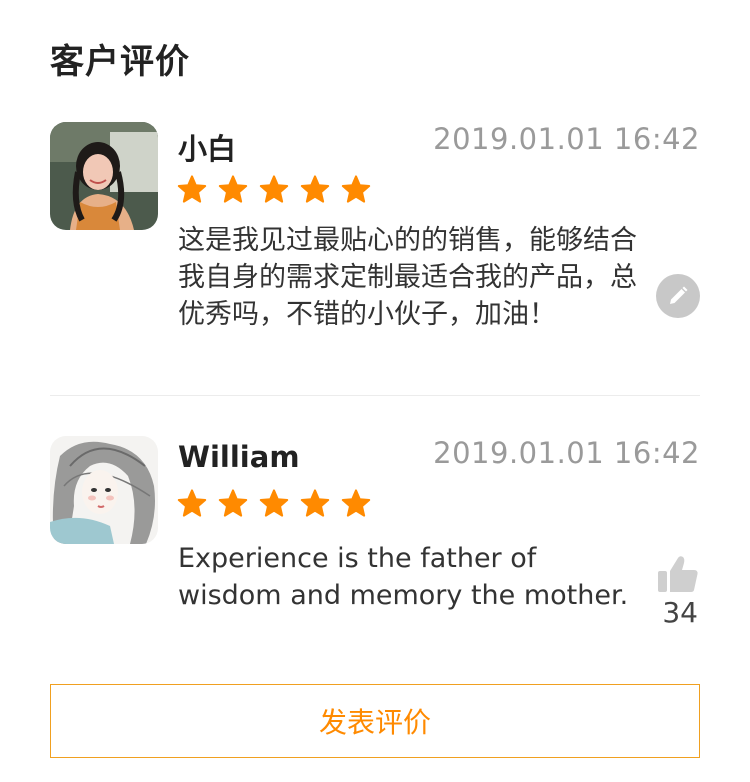  I want to click on like-count: 34, so click(680, 612).